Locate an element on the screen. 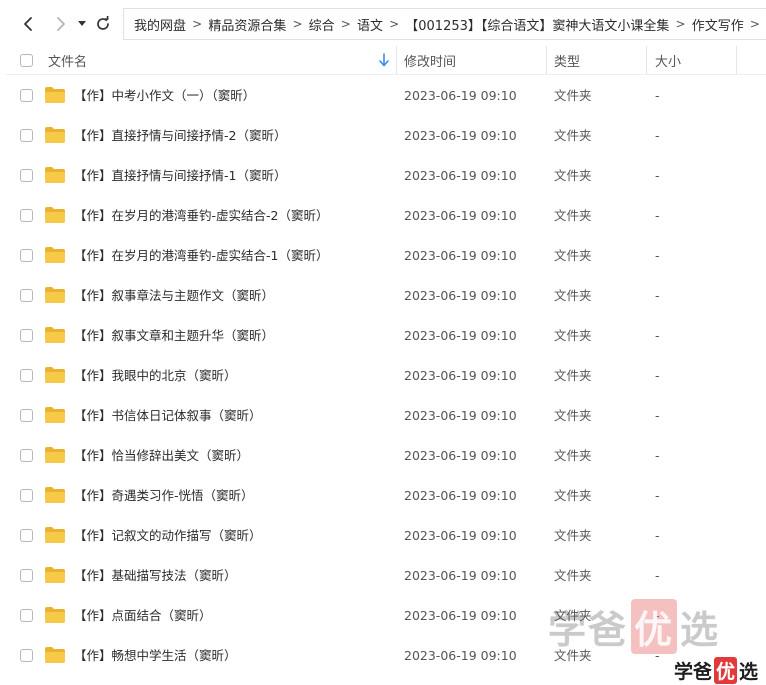  forward-button is located at coordinates (61, 24).